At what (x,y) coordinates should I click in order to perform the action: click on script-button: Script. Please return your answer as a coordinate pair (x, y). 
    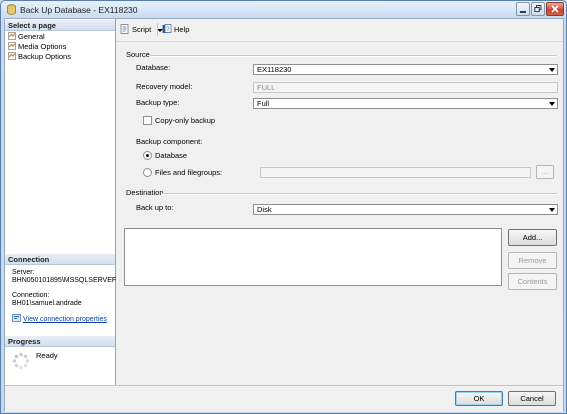
    Looking at the image, I should click on (143, 29).